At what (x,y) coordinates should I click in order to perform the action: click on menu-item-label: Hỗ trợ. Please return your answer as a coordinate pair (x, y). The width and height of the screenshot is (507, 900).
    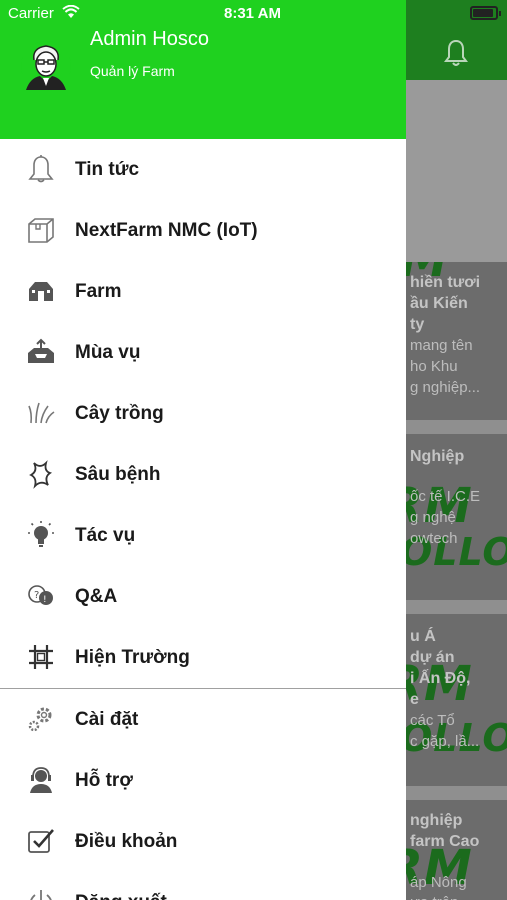
    Looking at the image, I should click on (104, 780).